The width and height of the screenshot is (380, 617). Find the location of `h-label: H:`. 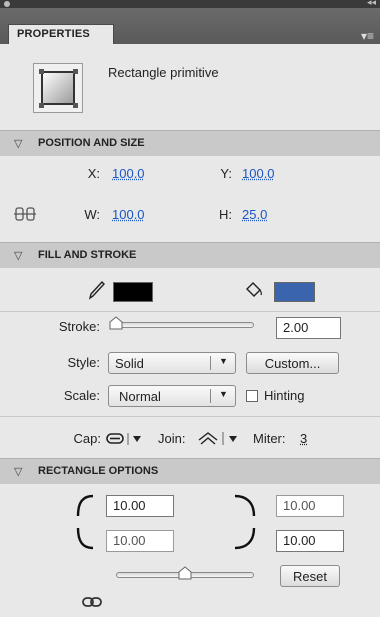

h-label: H: is located at coordinates (225, 214).